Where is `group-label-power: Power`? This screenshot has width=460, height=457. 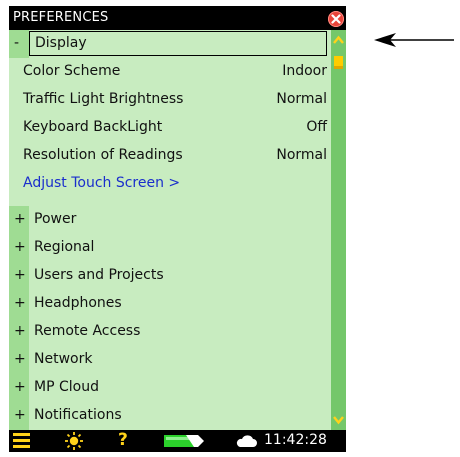
group-label-power: Power is located at coordinates (55, 219).